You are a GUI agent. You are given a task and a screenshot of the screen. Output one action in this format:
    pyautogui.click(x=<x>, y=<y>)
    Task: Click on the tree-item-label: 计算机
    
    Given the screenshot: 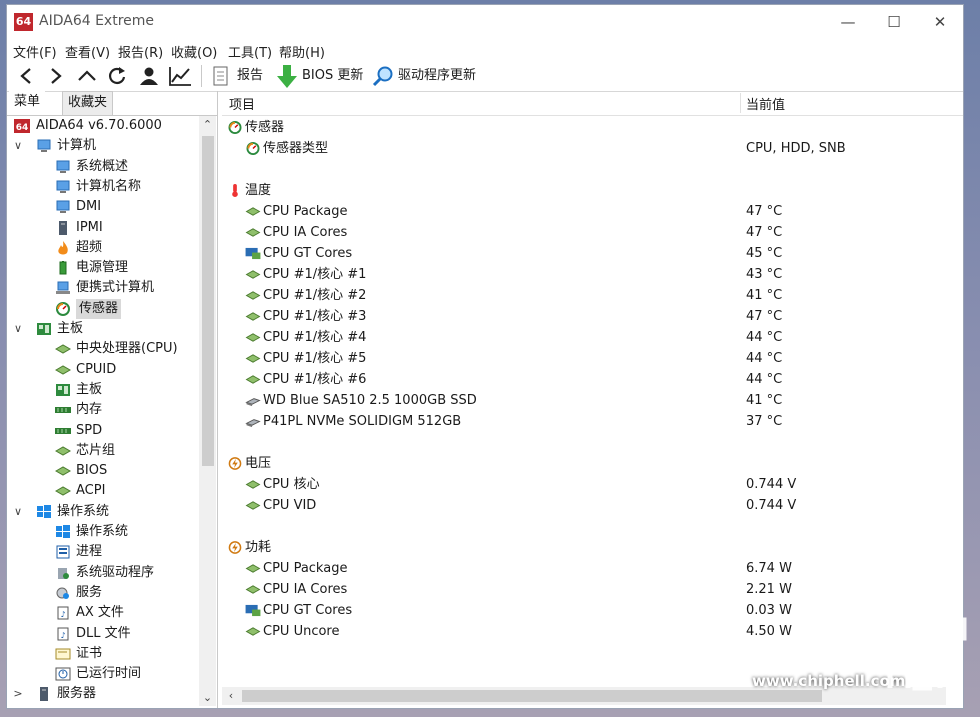 What is the action you would take?
    pyautogui.click(x=77, y=146)
    